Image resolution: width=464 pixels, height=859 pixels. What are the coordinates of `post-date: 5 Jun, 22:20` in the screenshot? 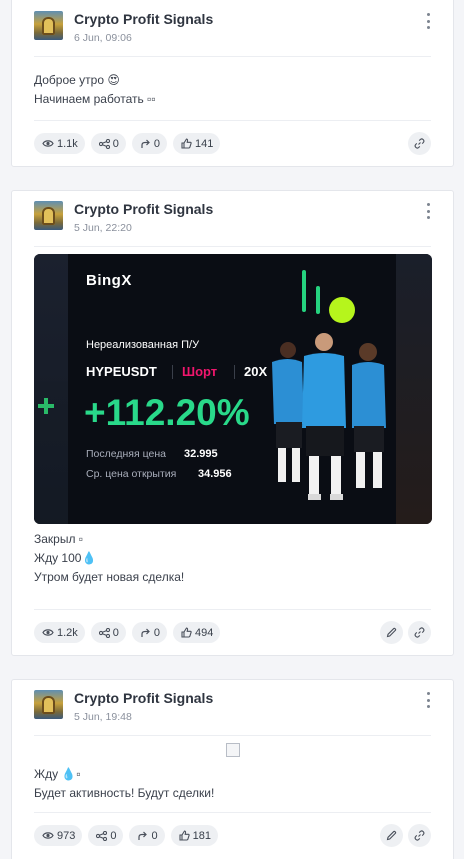 It's located at (103, 228).